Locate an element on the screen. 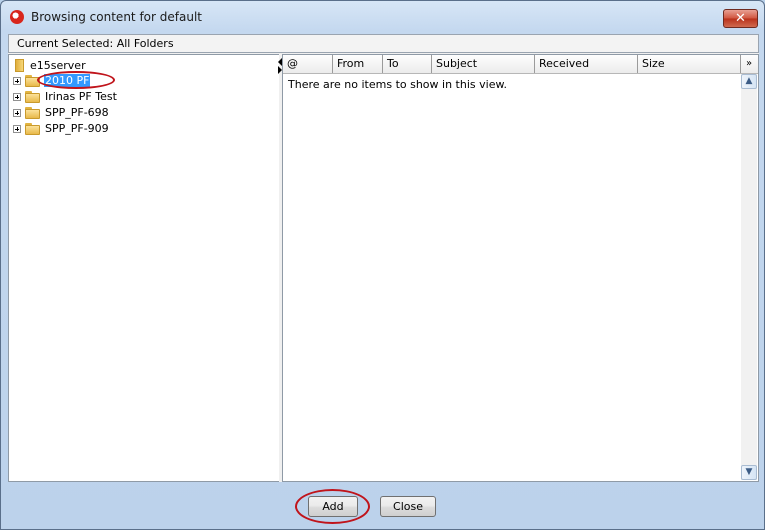 The width and height of the screenshot is (765, 530). tree-item-spp-pf-909: SPP_PF-909 is located at coordinates (61, 128).